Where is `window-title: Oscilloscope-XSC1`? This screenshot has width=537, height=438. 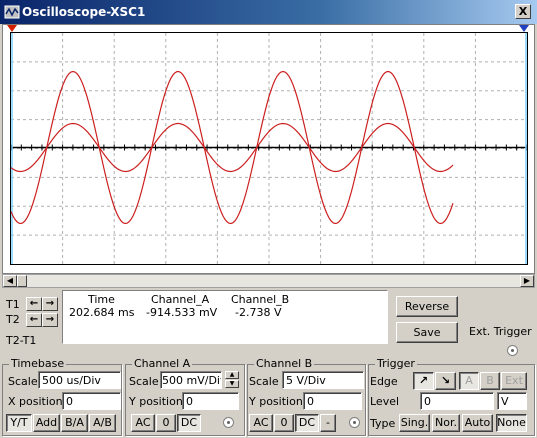
window-title: Oscilloscope-XSC1 is located at coordinates (84, 12).